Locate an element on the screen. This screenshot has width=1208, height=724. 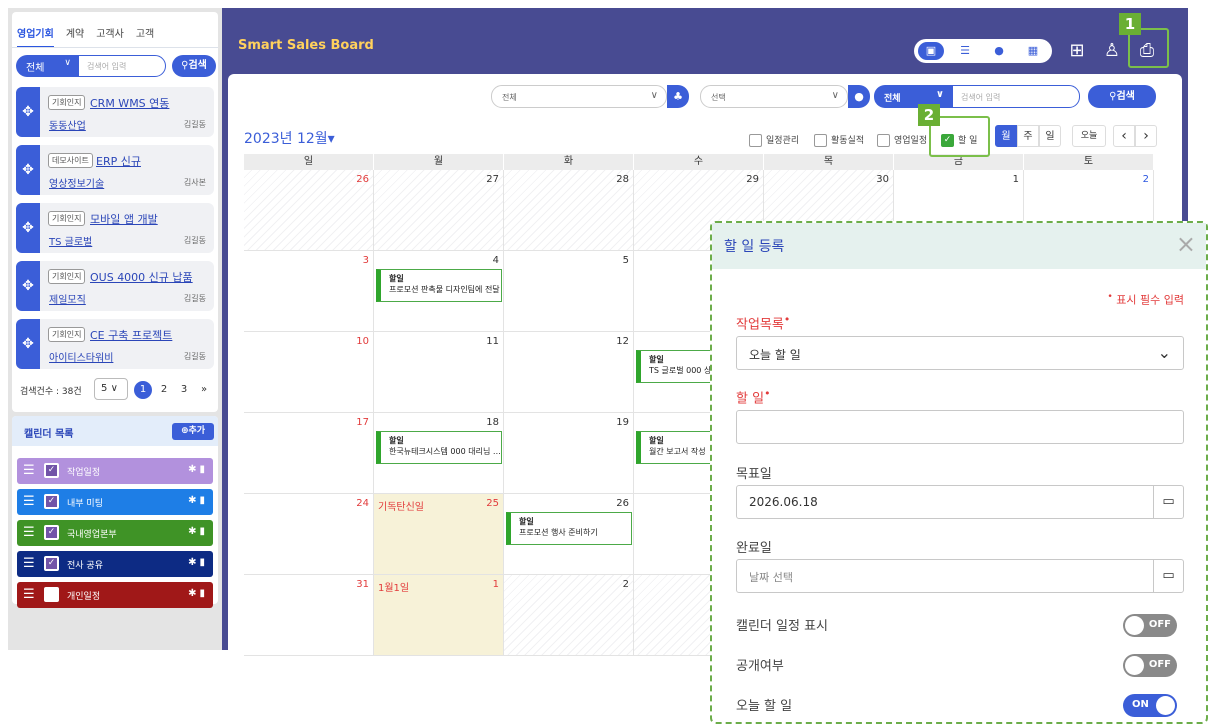
card-company-link: 아이티스타워비 is located at coordinates (81, 356).